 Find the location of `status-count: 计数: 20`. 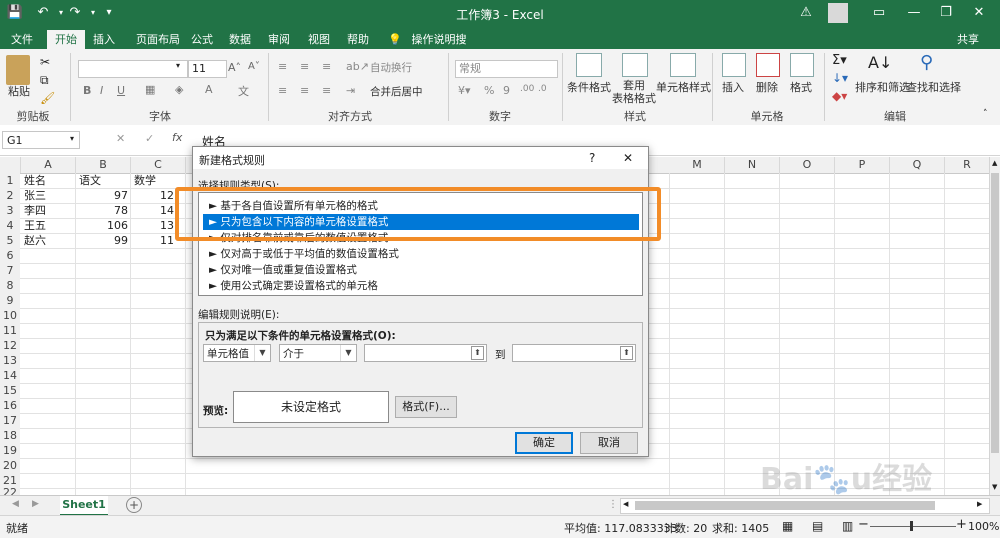

status-count: 计数: 20 is located at coordinates (685, 528).